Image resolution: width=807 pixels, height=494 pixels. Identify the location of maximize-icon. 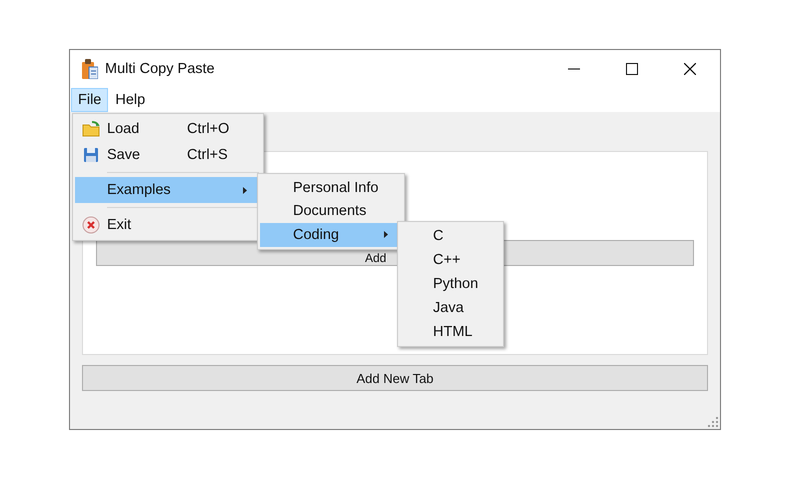
(632, 69).